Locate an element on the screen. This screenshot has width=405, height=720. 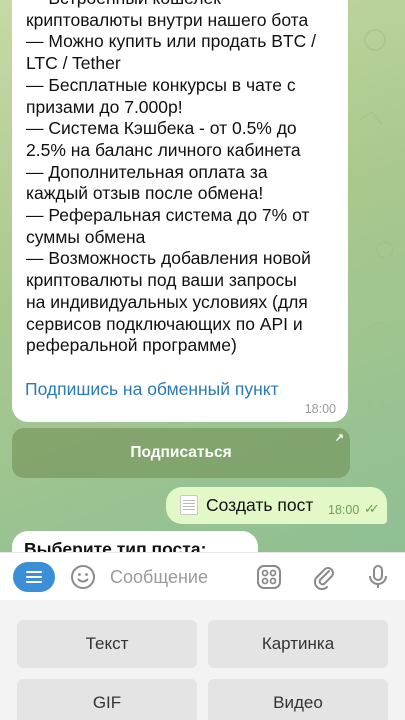
subscribe-link: Подпишись на обменный пункт is located at coordinates (152, 389).